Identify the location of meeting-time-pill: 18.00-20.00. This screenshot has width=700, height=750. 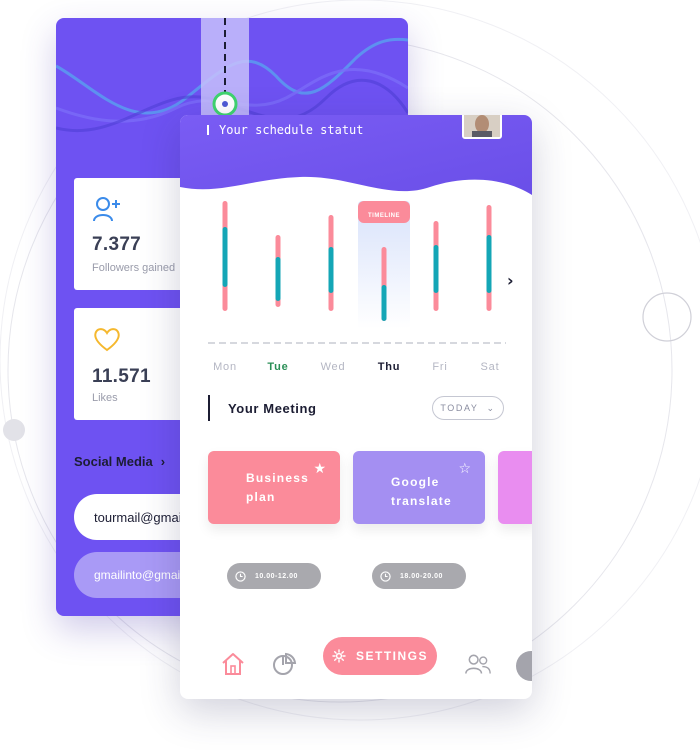
(419, 576).